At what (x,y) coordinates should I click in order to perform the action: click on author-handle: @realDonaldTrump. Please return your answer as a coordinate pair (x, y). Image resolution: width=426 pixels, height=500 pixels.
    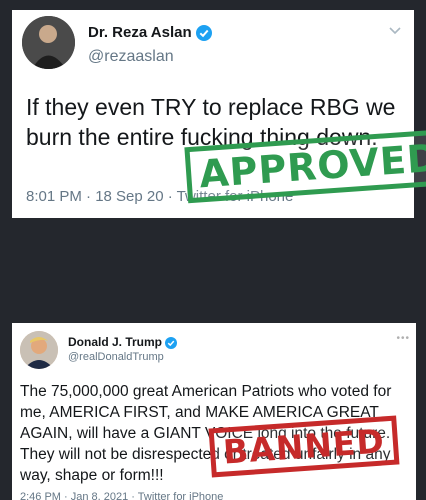
    Looking at the image, I should click on (116, 357).